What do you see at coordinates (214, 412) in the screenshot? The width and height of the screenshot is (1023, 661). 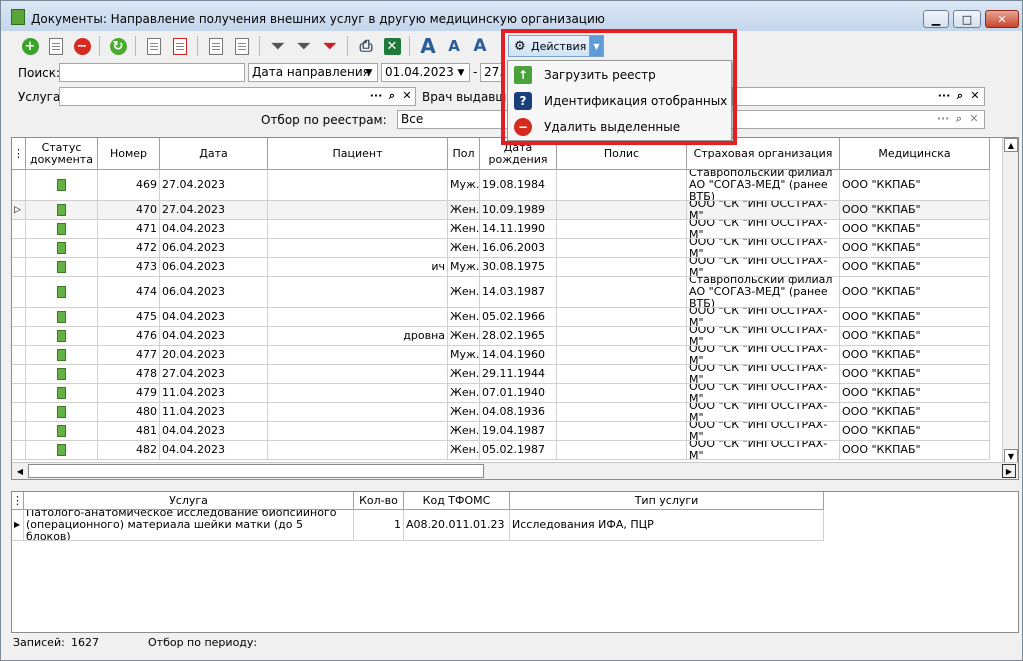 I see `date-cell: 11.04.2023` at bounding box center [214, 412].